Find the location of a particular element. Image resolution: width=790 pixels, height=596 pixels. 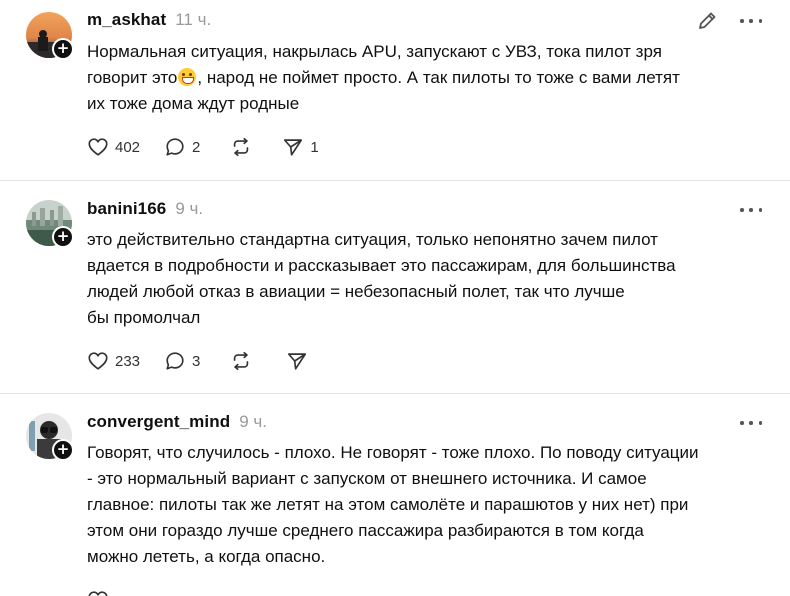

timestamp: 11 ч. is located at coordinates (193, 20).